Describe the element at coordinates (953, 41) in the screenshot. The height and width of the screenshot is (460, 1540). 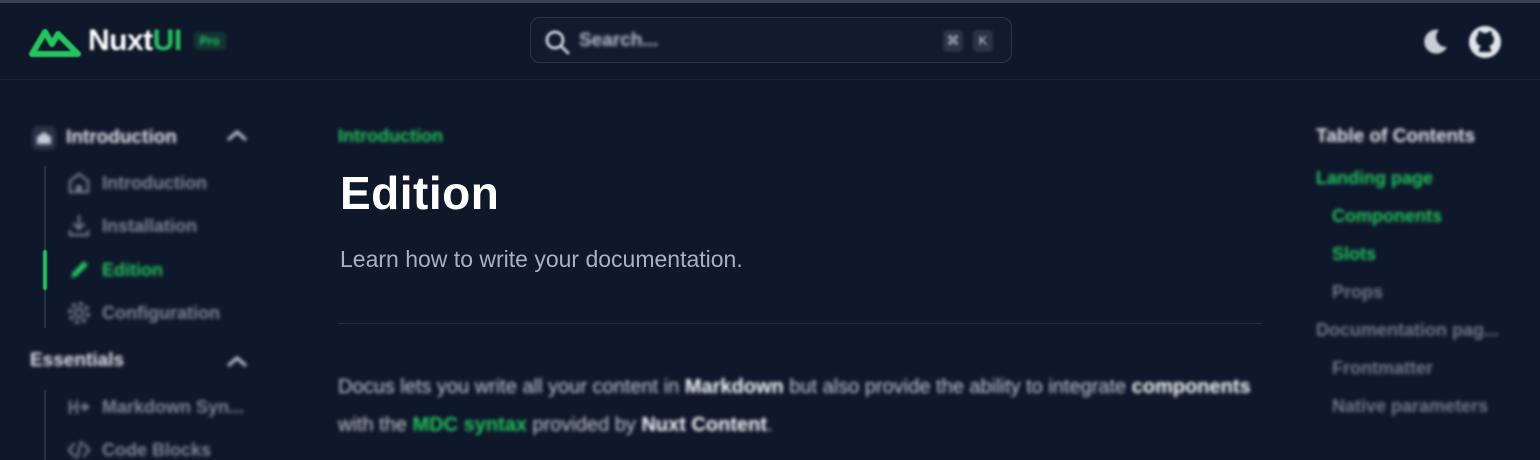
I see `shortcut-key-meta: ⌘` at that location.